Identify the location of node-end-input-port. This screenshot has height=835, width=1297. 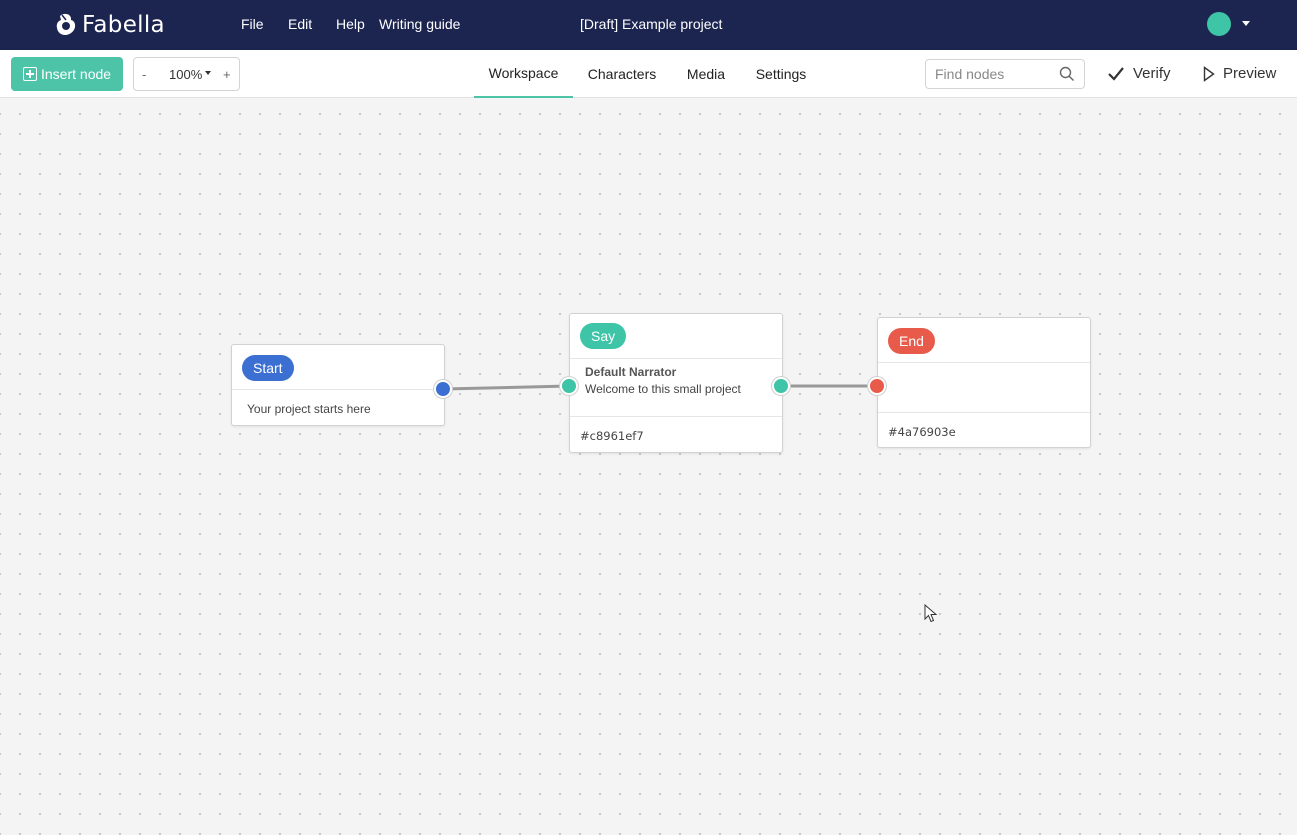
(877, 386).